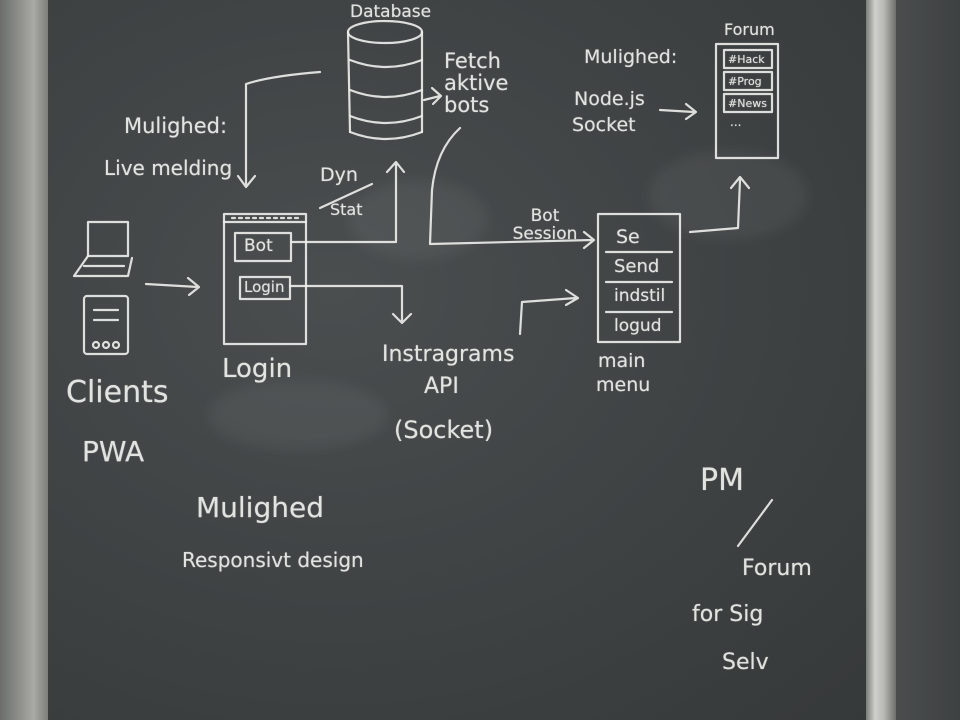  What do you see at coordinates (441, 386) in the screenshot?
I see `instagram-line2: API` at bounding box center [441, 386].